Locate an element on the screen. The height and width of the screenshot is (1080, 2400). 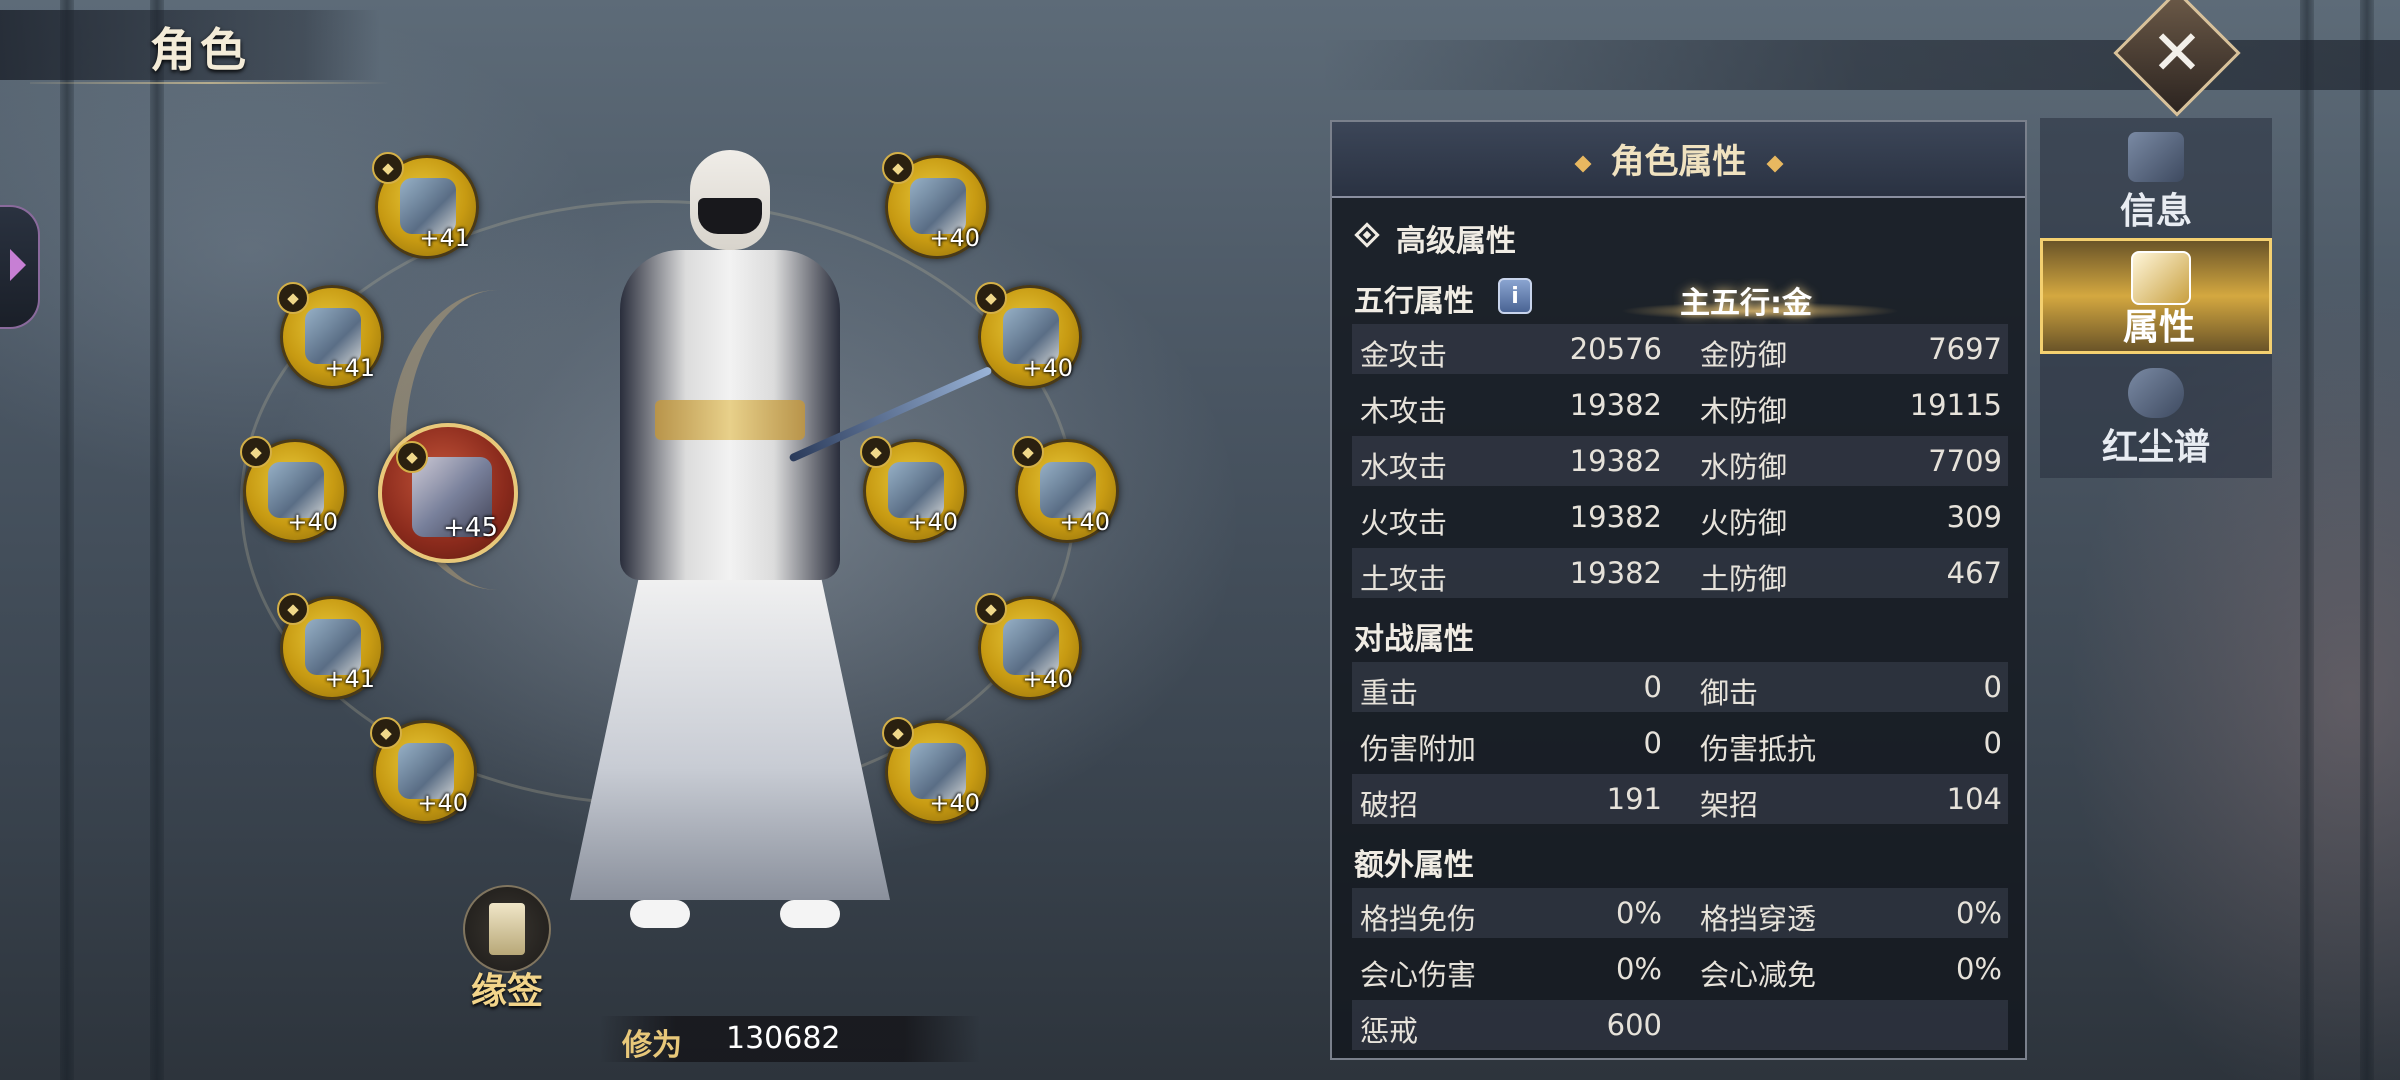
stat-label: 伤害抵抗 is located at coordinates (1758, 749).